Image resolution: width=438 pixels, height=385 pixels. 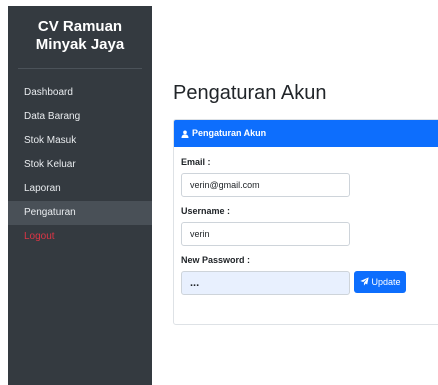 What do you see at coordinates (80, 43) in the screenshot?
I see `brand-title: CV Ramuan Minyak Jaya` at bounding box center [80, 43].